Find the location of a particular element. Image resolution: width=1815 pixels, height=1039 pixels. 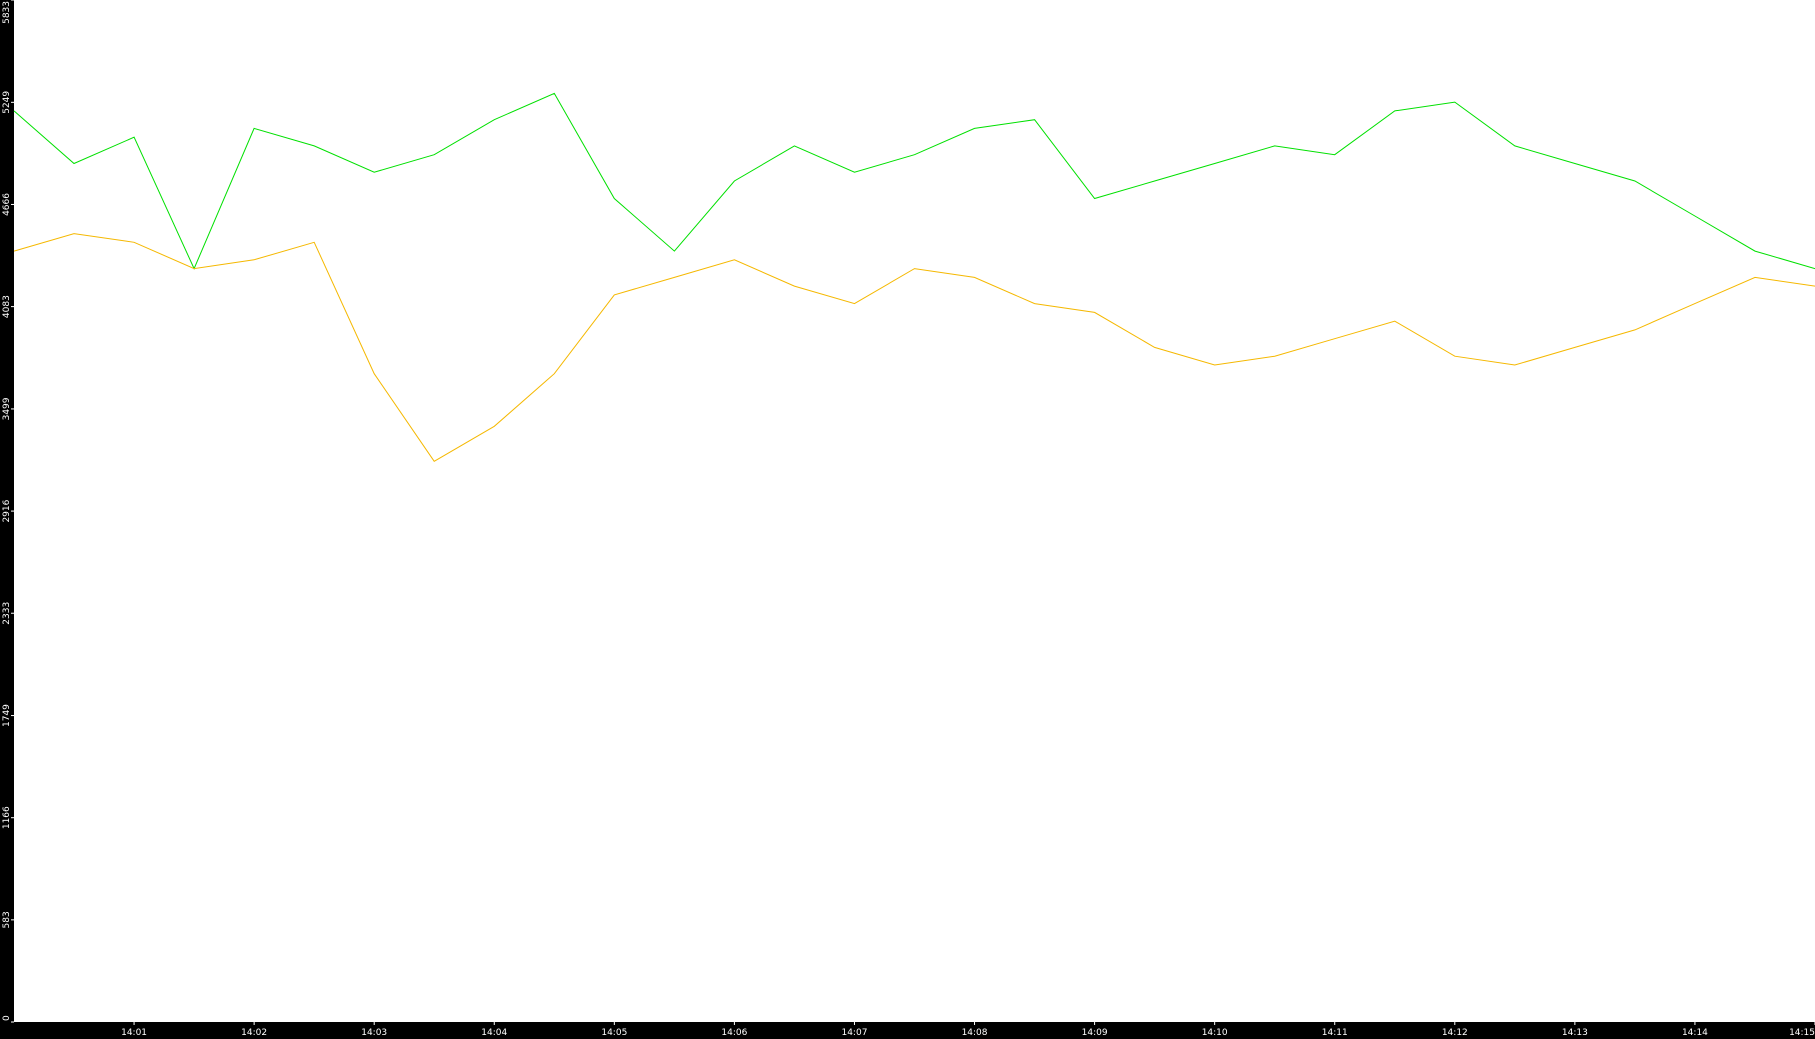

x-tick-label: 14:11 is located at coordinates (1335, 1033).